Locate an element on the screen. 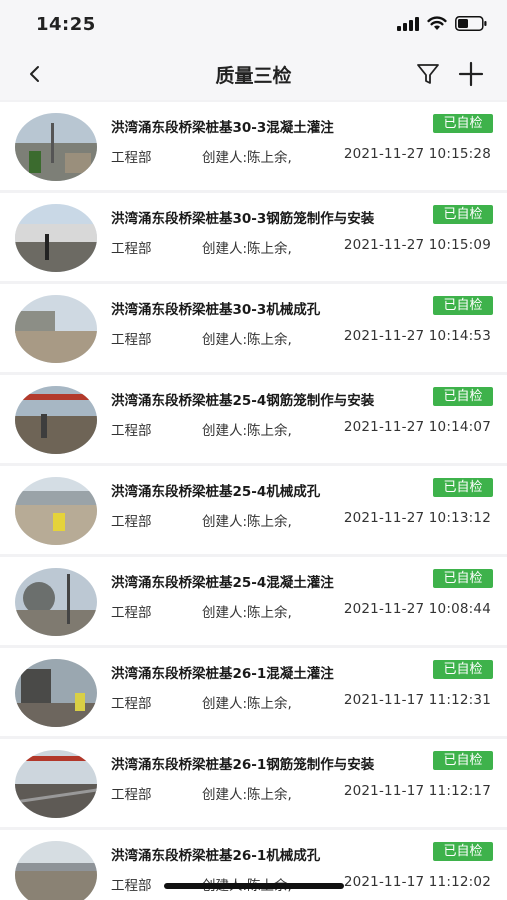  item-timestamp: 2021-11-27 10:14:53 is located at coordinates (417, 336).